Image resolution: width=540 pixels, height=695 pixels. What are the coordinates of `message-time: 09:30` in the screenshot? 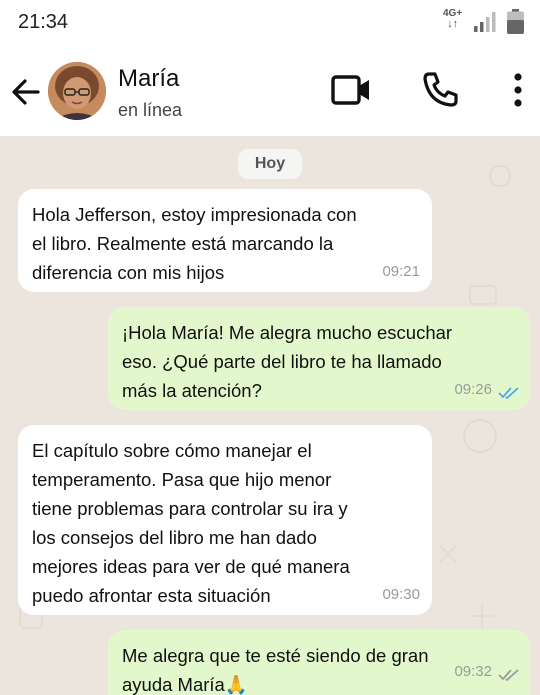 It's located at (401, 594).